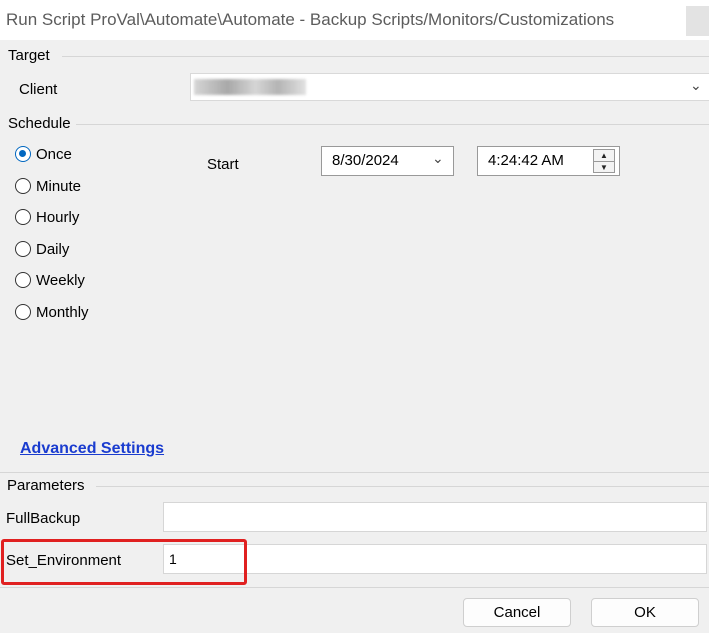 The width and height of the screenshot is (709, 633). What do you see at coordinates (526, 160) in the screenshot?
I see `start-time-value: 4:24:42 AM` at bounding box center [526, 160].